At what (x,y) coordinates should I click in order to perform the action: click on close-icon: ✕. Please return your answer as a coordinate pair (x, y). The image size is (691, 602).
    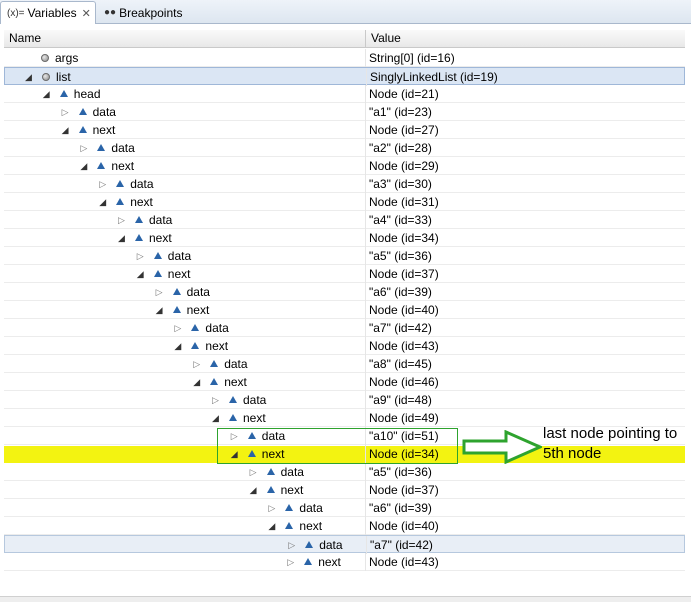
    Looking at the image, I should click on (86, 13).